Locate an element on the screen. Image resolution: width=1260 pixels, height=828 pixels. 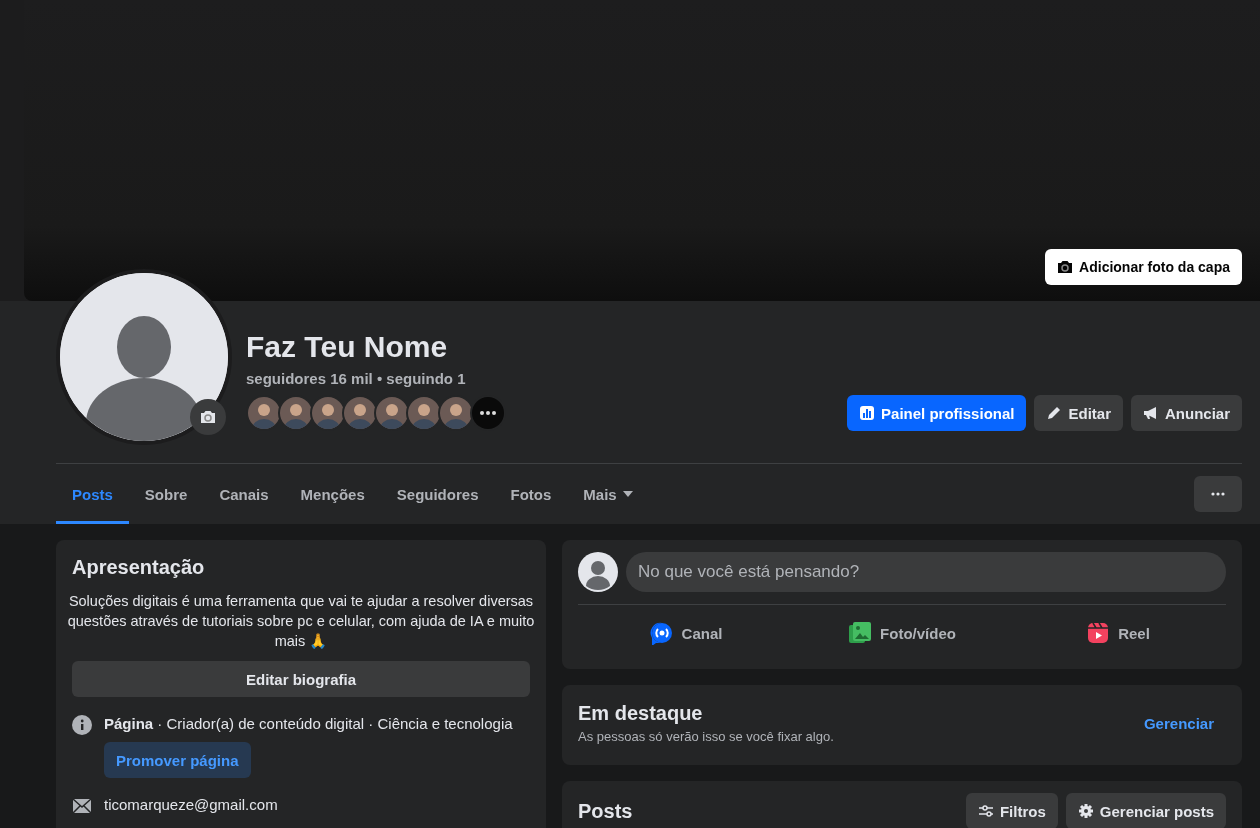
follower-stats: seguidores 16 mil • seguindo 1 is located at coordinates (356, 378).